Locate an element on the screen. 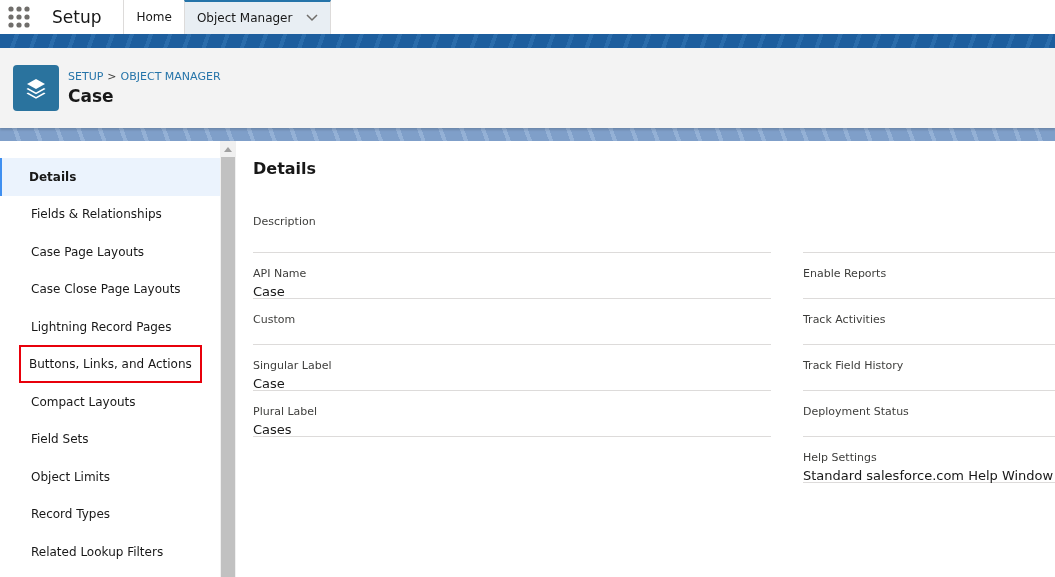 The height and width of the screenshot is (577, 1055). sidebar-item: Field Sets is located at coordinates (110, 439).